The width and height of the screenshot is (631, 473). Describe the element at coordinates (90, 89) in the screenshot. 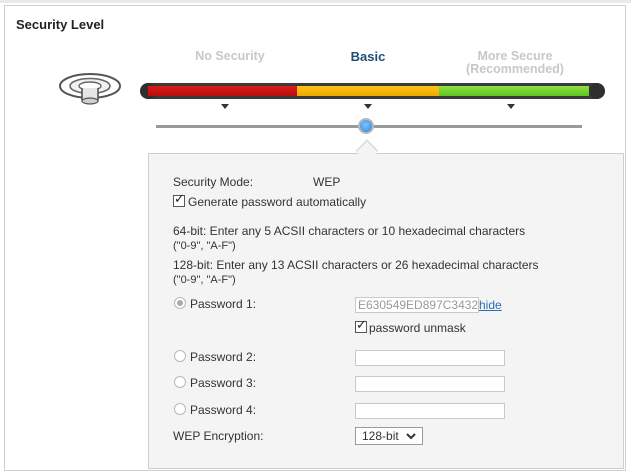

I see `router-icon` at that location.